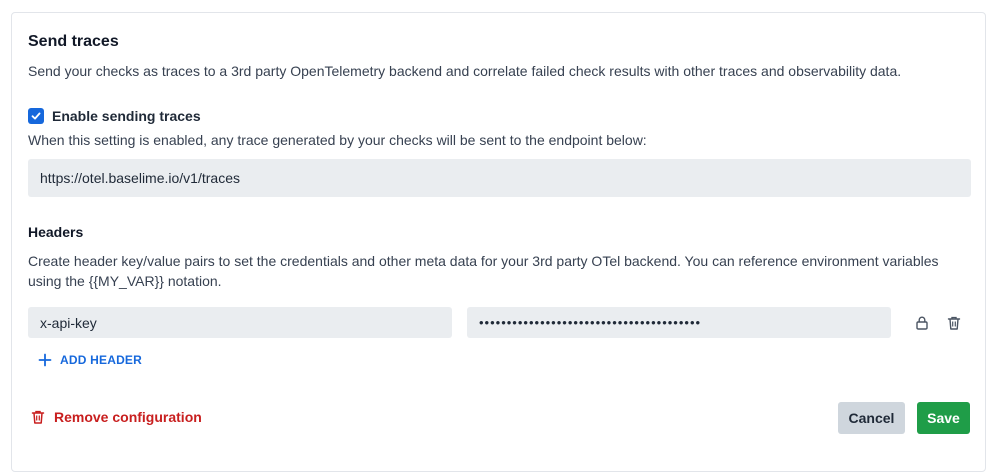 The image size is (997, 472). I want to click on lock-icon, so click(922, 323).